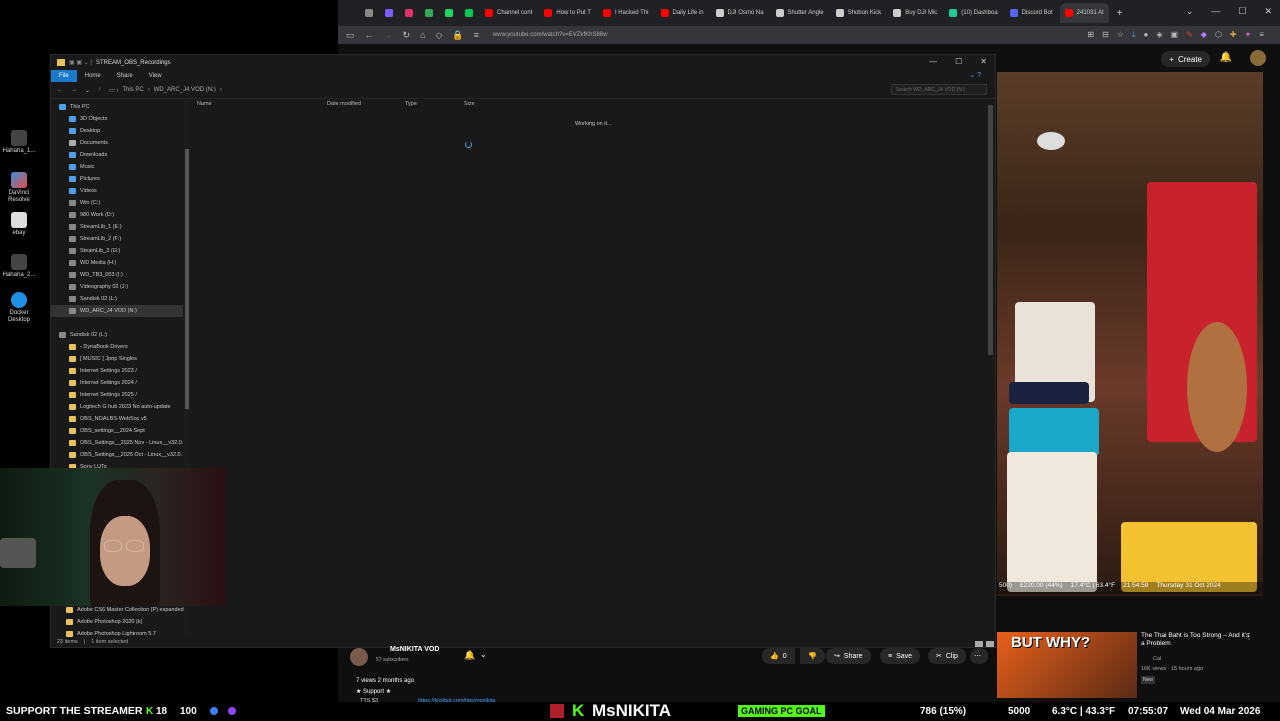 The width and height of the screenshot is (1280, 721). I want to click on nav-item: WD_ARC_J4 VOD (N:), so click(117, 311).